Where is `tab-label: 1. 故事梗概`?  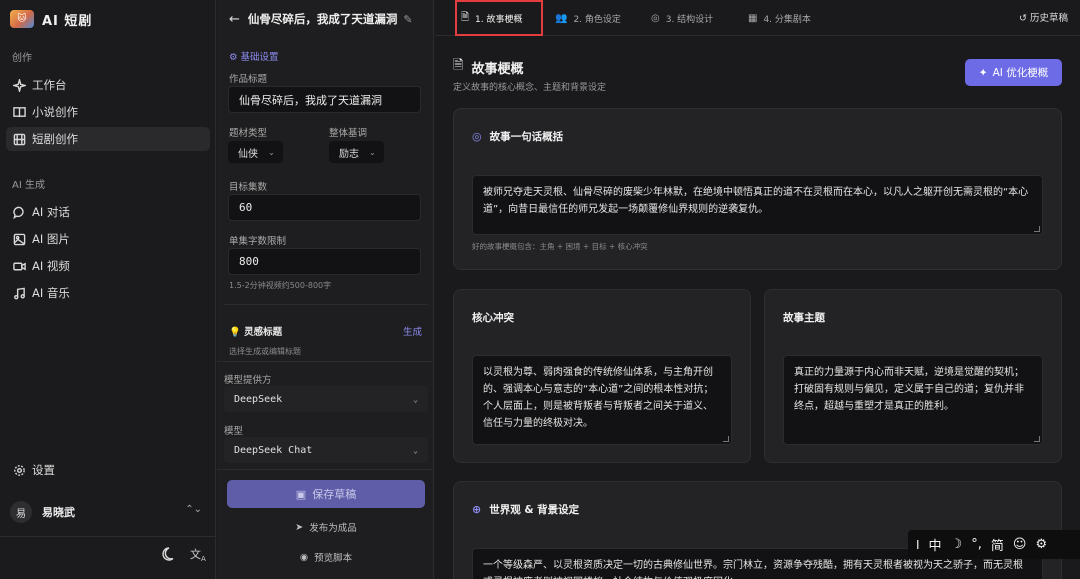 tab-label: 1. 故事梗概 is located at coordinates (499, 19).